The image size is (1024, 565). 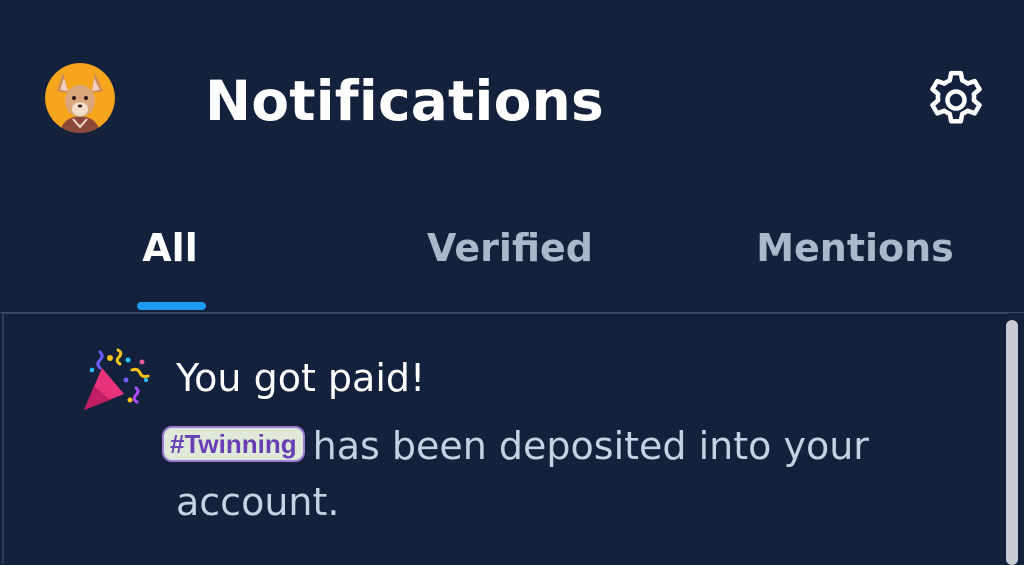 I want to click on notification-title: You got paid!, so click(x=301, y=378).